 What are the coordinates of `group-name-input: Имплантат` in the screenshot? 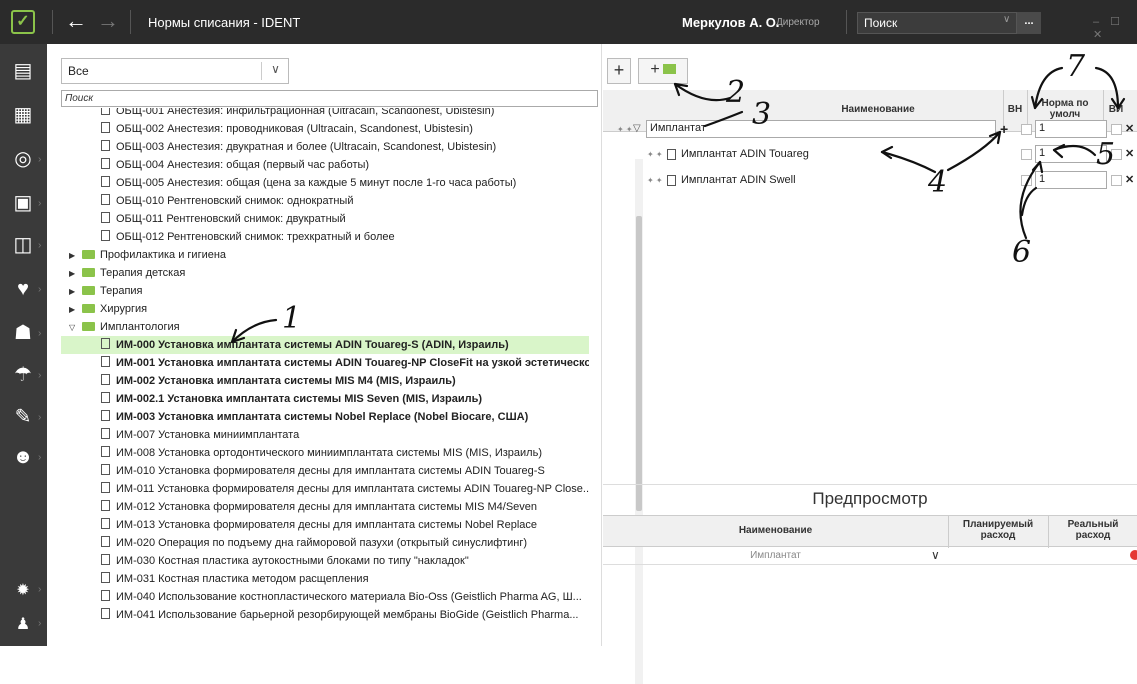 It's located at (821, 129).